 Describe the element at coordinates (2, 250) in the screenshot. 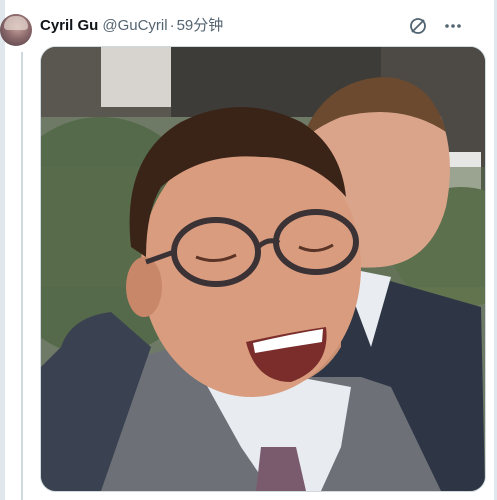

I see `window-edge-left` at that location.